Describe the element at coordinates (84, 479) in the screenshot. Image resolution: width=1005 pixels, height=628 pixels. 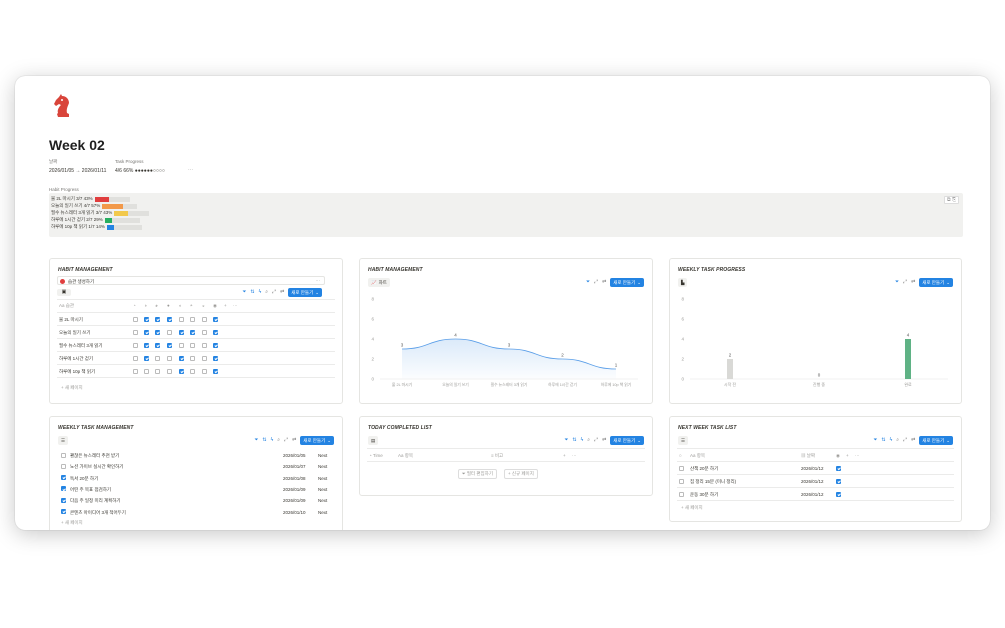
I see `task-name: 독서 20분 하기` at that location.